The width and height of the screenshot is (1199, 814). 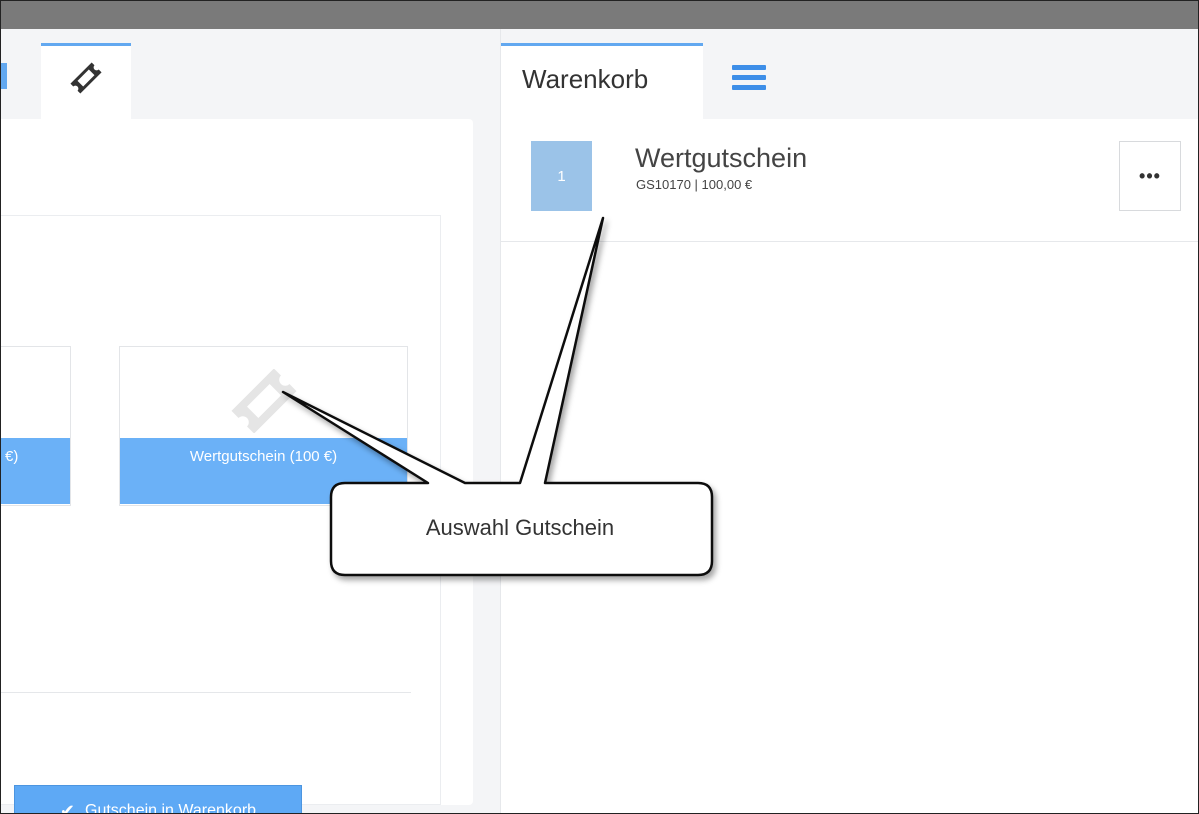 I want to click on voucher-tile-wertgutschein: Wertgutschein (100 €), so click(x=263, y=426).